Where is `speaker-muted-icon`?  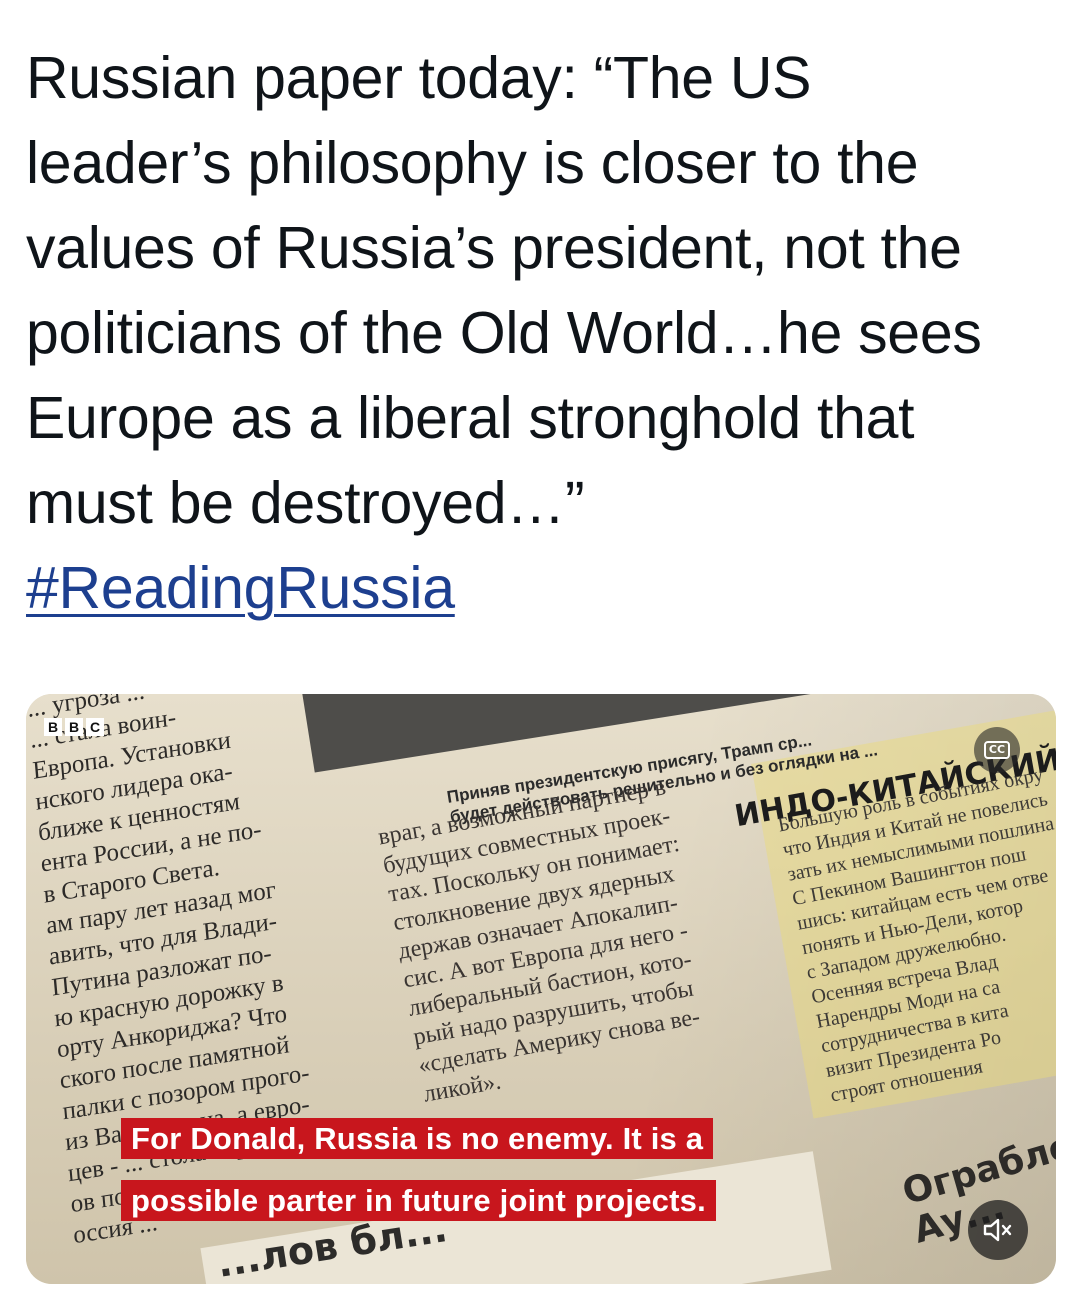
speaker-muted-icon is located at coordinates (997, 1230).